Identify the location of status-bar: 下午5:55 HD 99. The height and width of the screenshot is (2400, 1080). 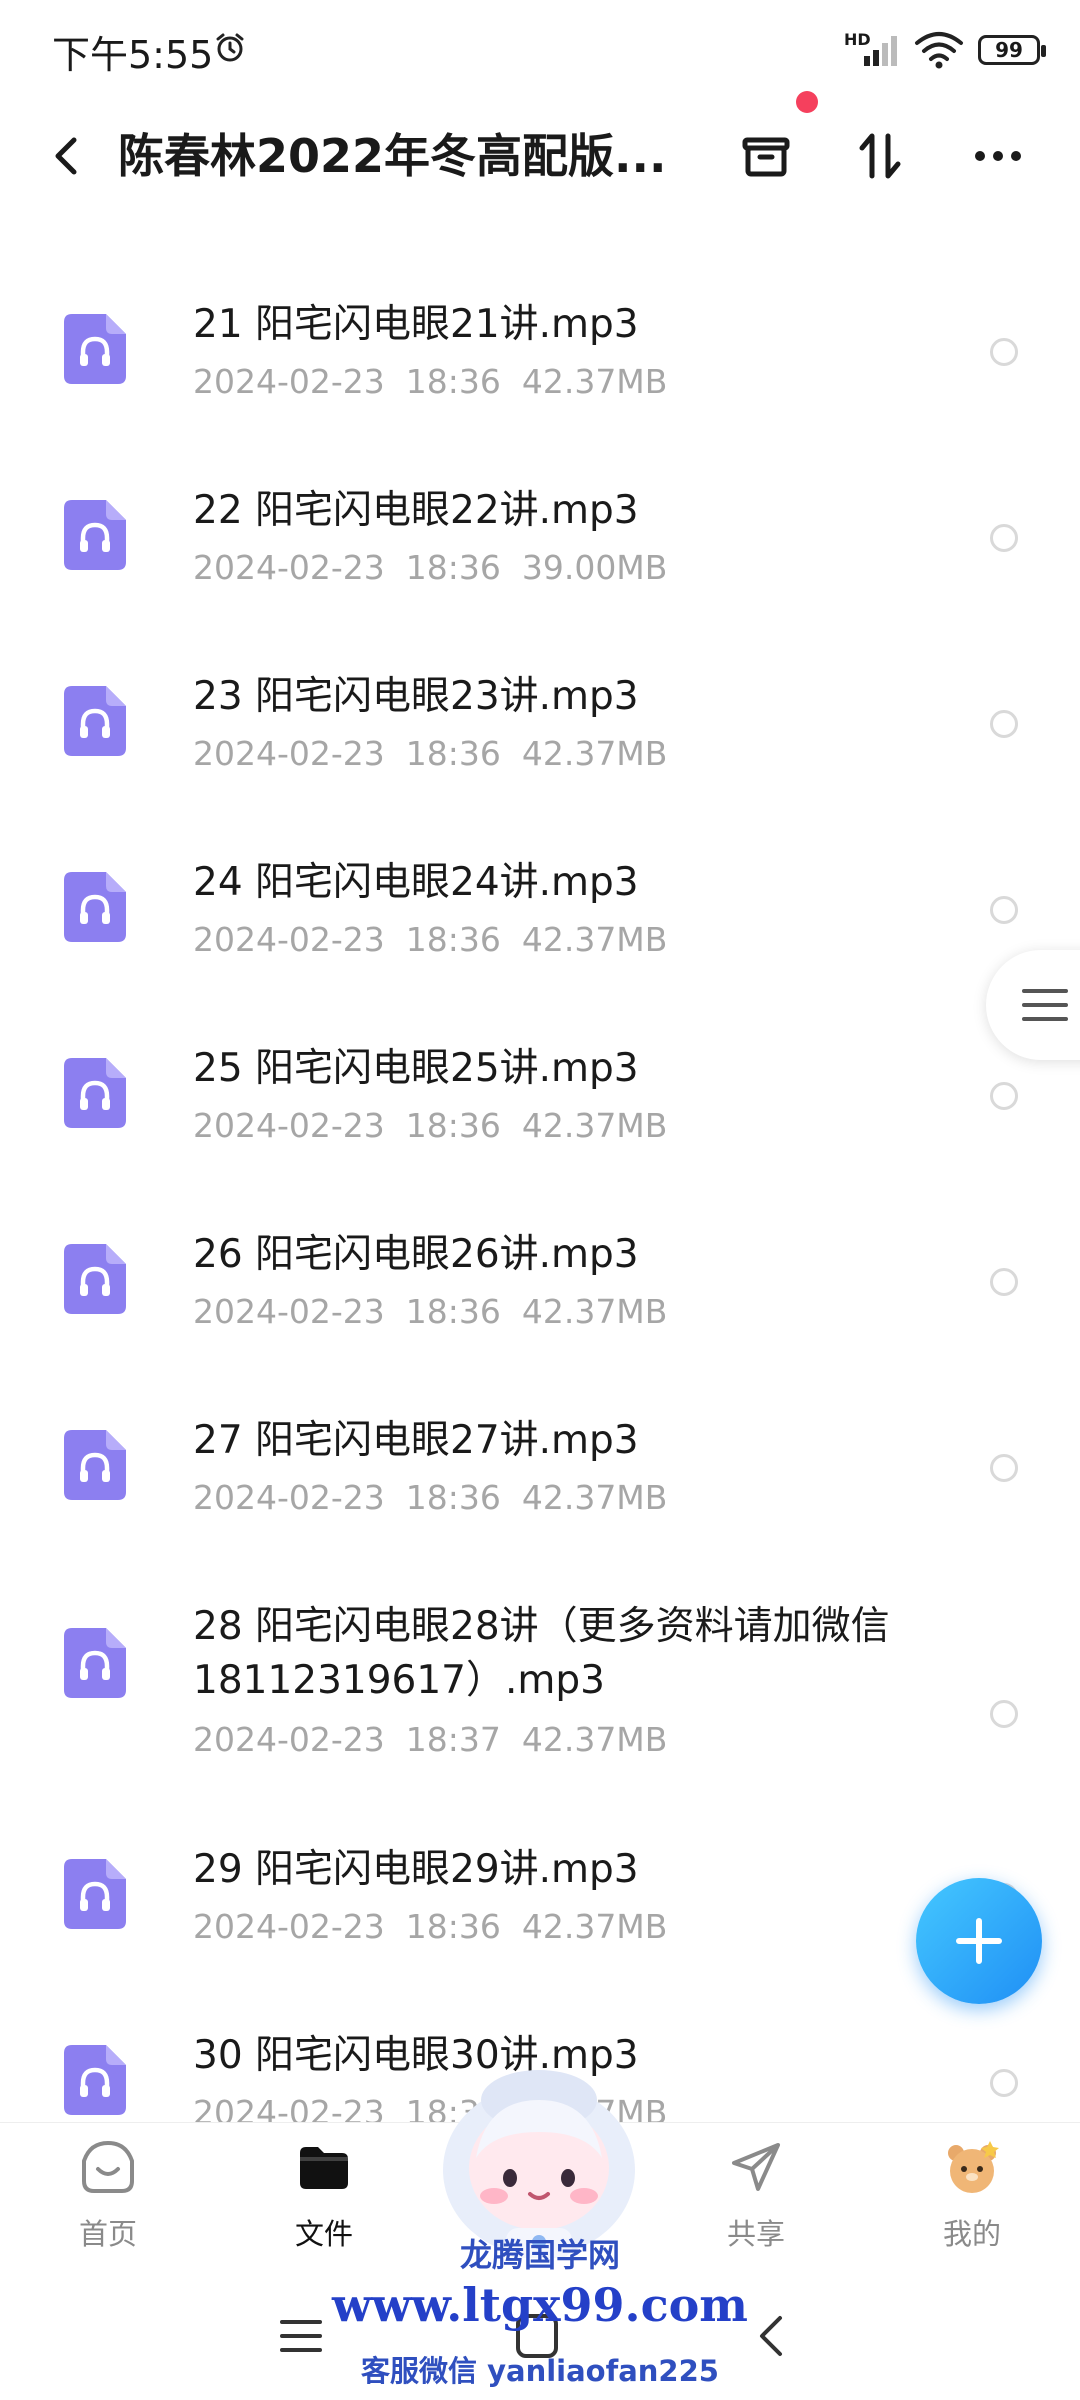
(540, 50).